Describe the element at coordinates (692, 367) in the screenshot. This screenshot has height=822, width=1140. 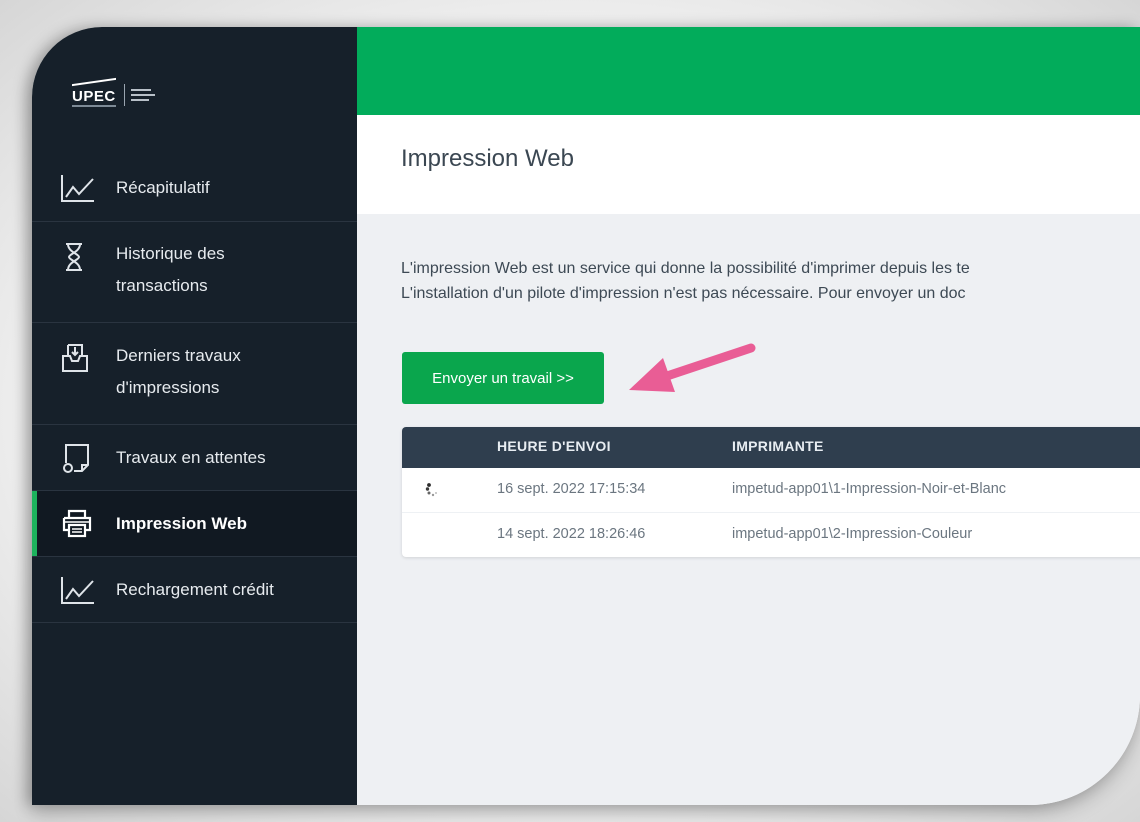
I see `annotation-arrow-icon` at that location.